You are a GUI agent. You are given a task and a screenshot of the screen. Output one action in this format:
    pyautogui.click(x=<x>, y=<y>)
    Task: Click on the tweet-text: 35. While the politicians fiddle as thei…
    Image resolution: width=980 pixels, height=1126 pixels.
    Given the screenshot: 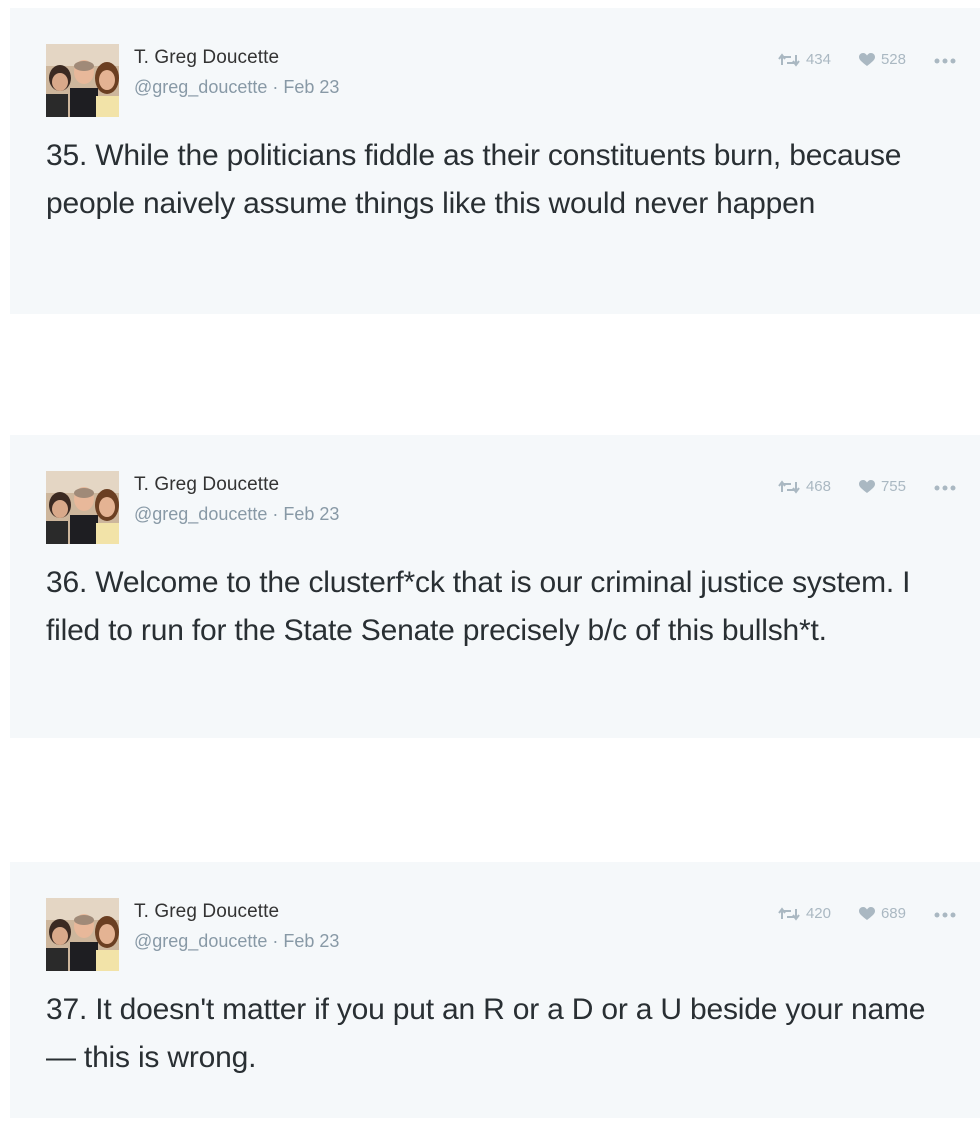 What is the action you would take?
    pyautogui.click(x=474, y=179)
    